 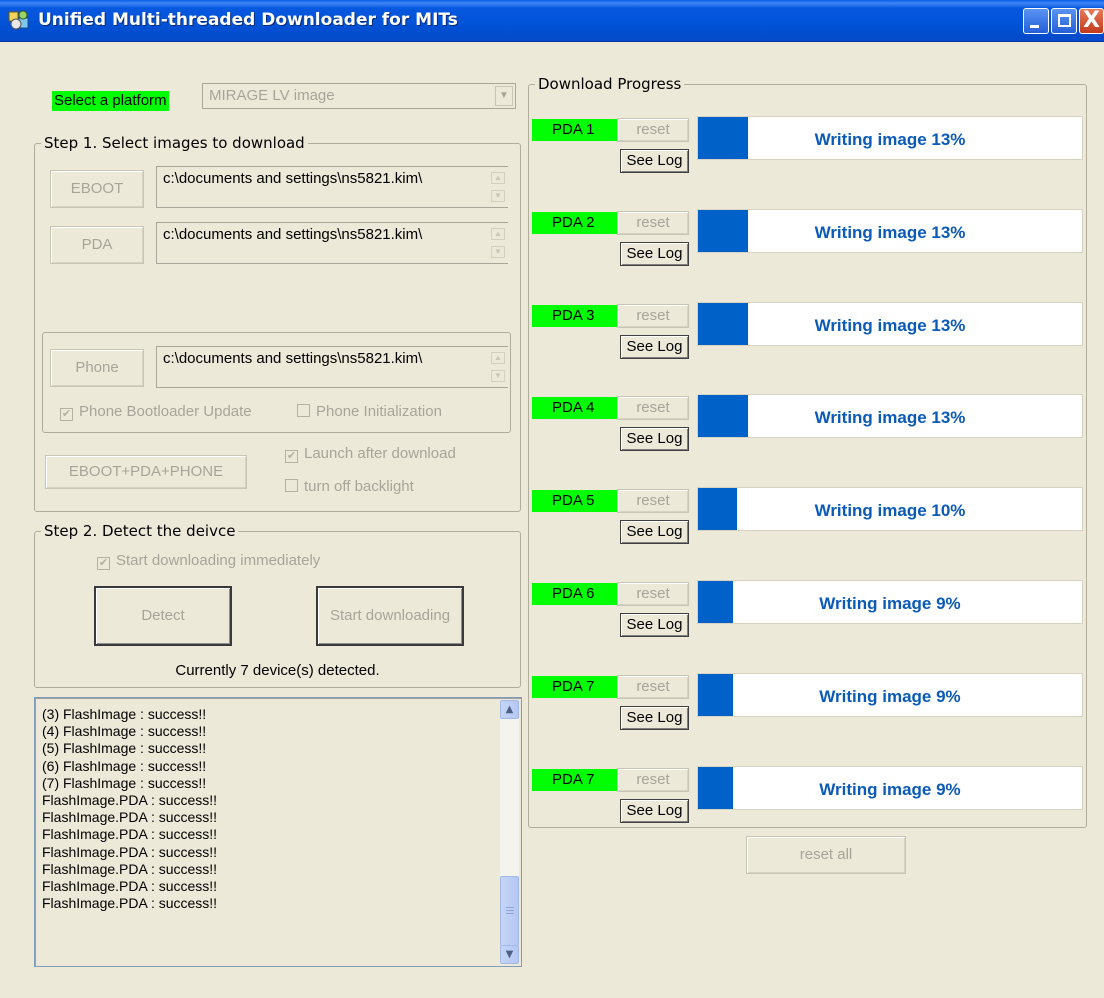 What do you see at coordinates (165, 411) in the screenshot?
I see `phone-bootloader-update-label: Phone Bootloader Update` at bounding box center [165, 411].